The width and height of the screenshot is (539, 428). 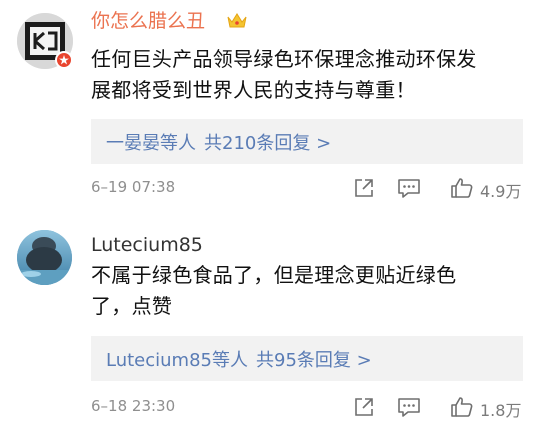 I want to click on reply-count-link: 共210条回复 >, so click(x=267, y=142).